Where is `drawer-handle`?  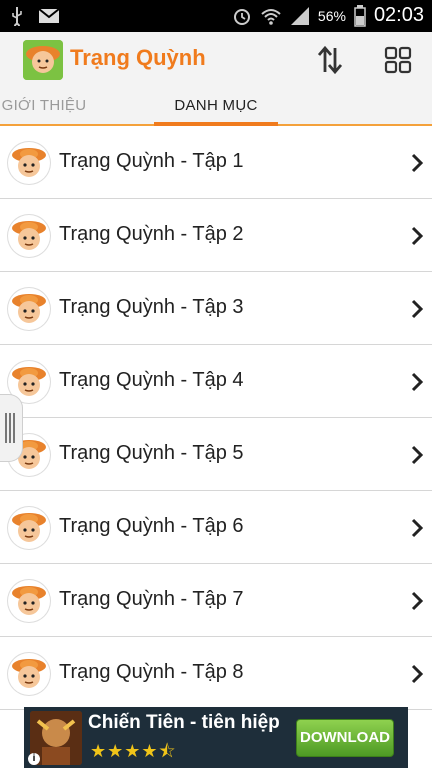
drawer-handle is located at coordinates (11, 428).